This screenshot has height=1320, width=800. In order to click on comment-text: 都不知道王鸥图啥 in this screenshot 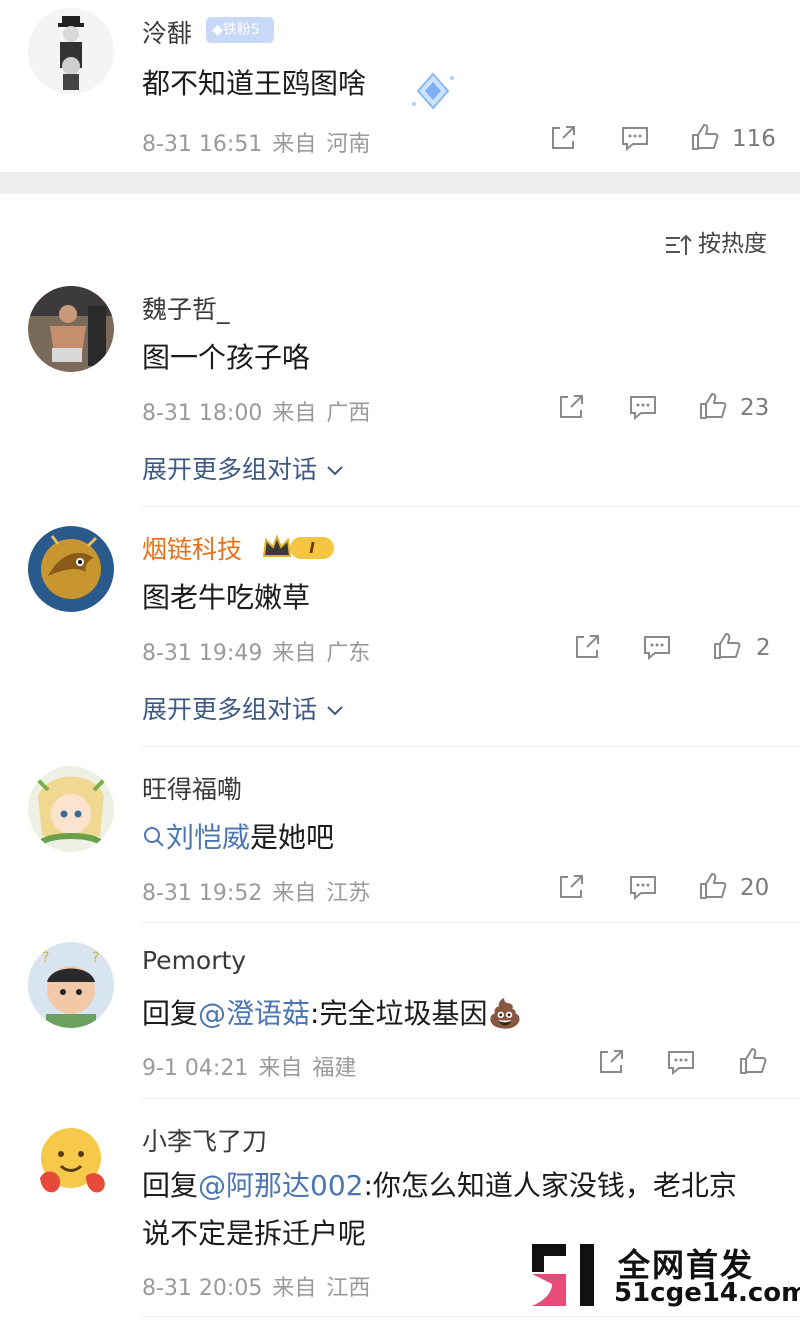, I will do `click(254, 83)`.